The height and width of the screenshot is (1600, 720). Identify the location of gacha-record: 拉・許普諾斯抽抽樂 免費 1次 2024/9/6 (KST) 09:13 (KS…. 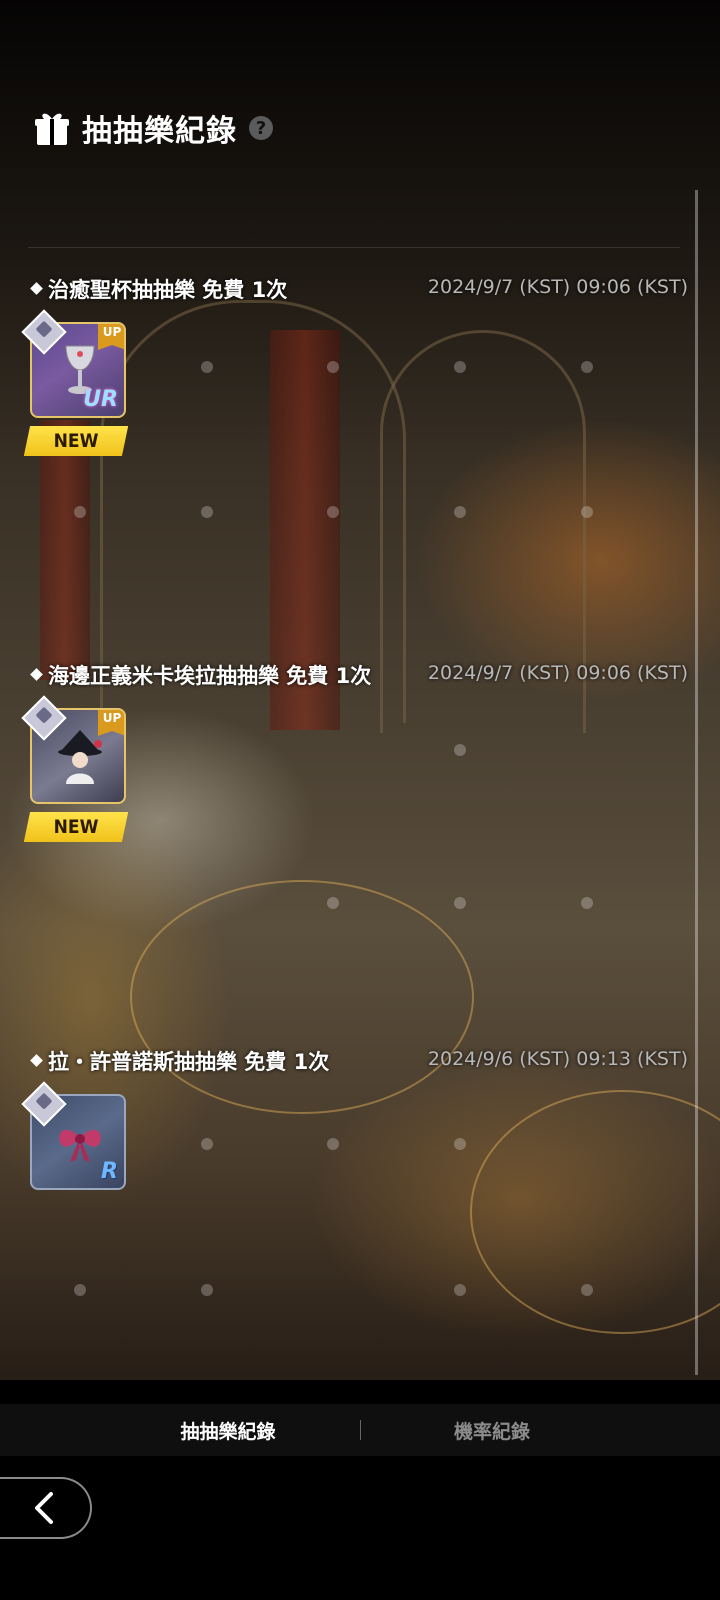
(354, 1118).